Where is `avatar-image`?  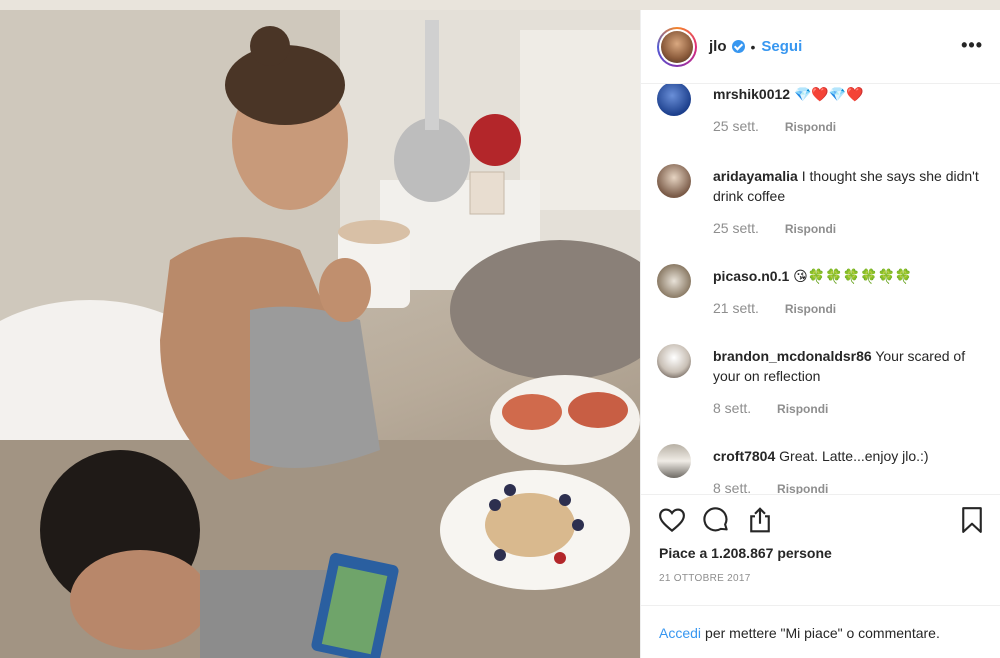
avatar-image is located at coordinates (677, 46).